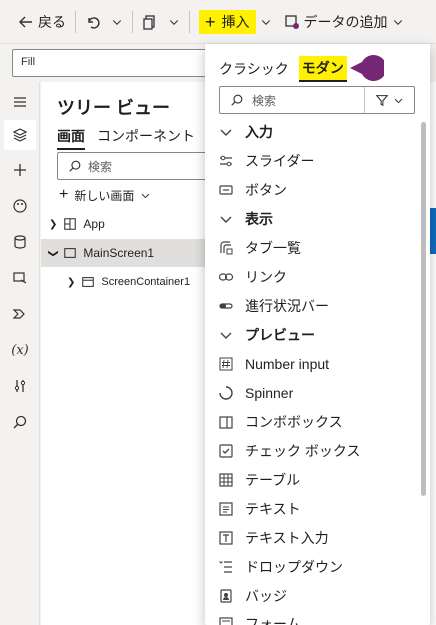 The image size is (436, 625). Describe the element at coordinates (310, 277) in the screenshot. I see `insert-item-link: リンク` at that location.